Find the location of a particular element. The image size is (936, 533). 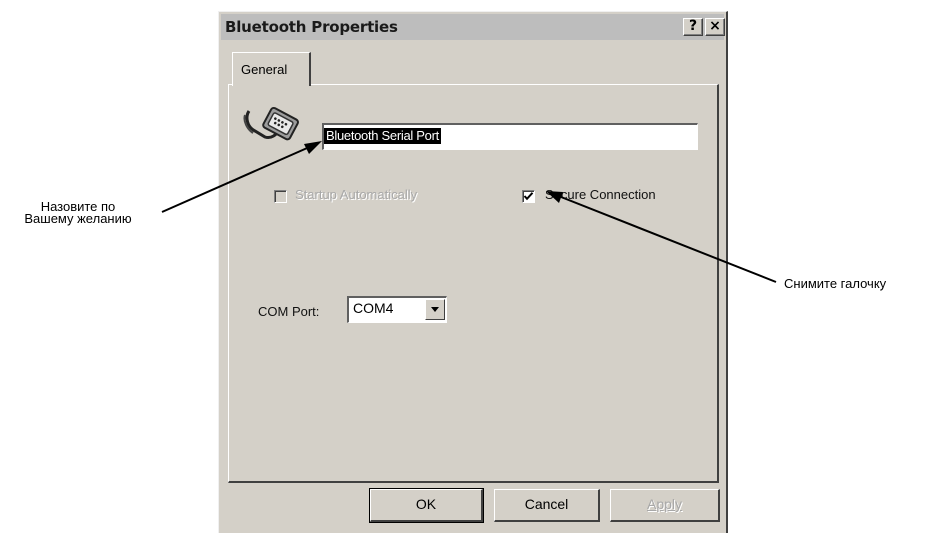

apply-button-label: Apply is located at coordinates (664, 504).